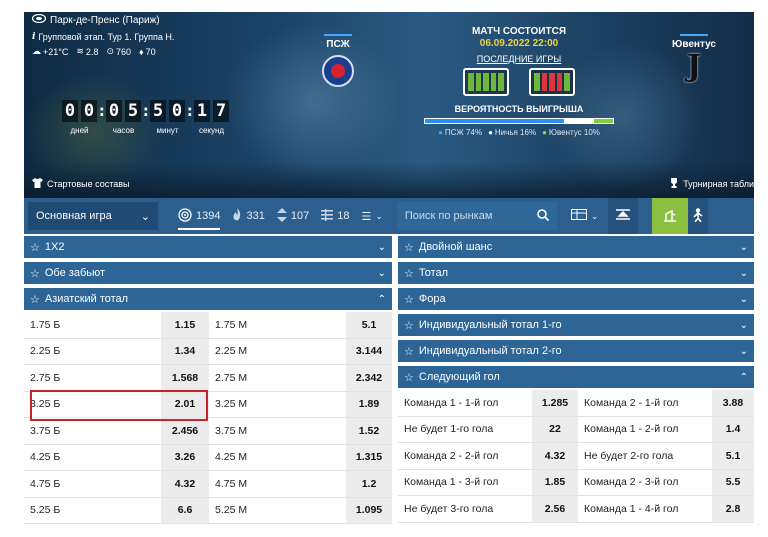 This screenshot has width=768, height=537. What do you see at coordinates (711, 184) in the screenshot?
I see `standings-link: Турнирная табли` at bounding box center [711, 184].